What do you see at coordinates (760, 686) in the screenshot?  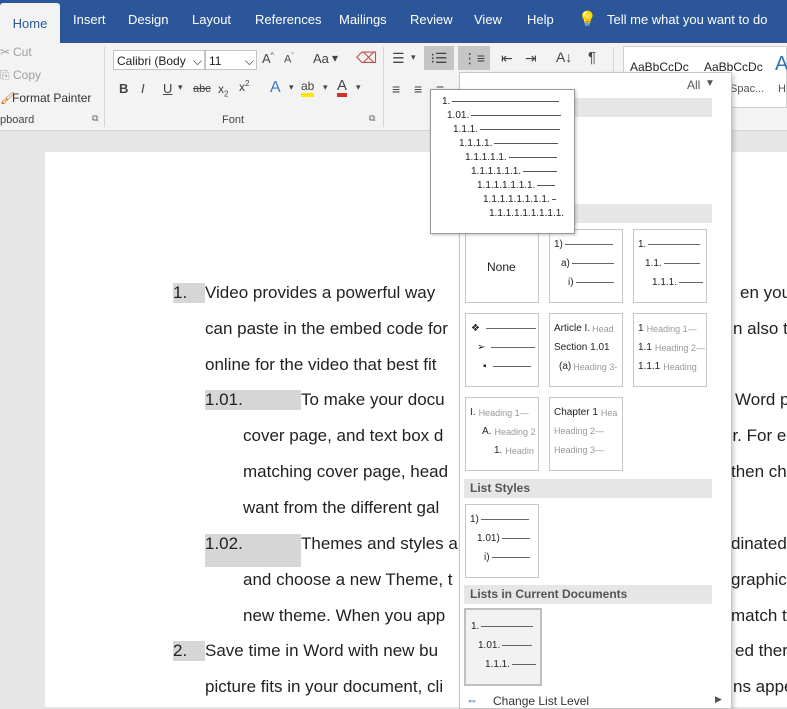 I see `doc-text: ns appe` at bounding box center [760, 686].